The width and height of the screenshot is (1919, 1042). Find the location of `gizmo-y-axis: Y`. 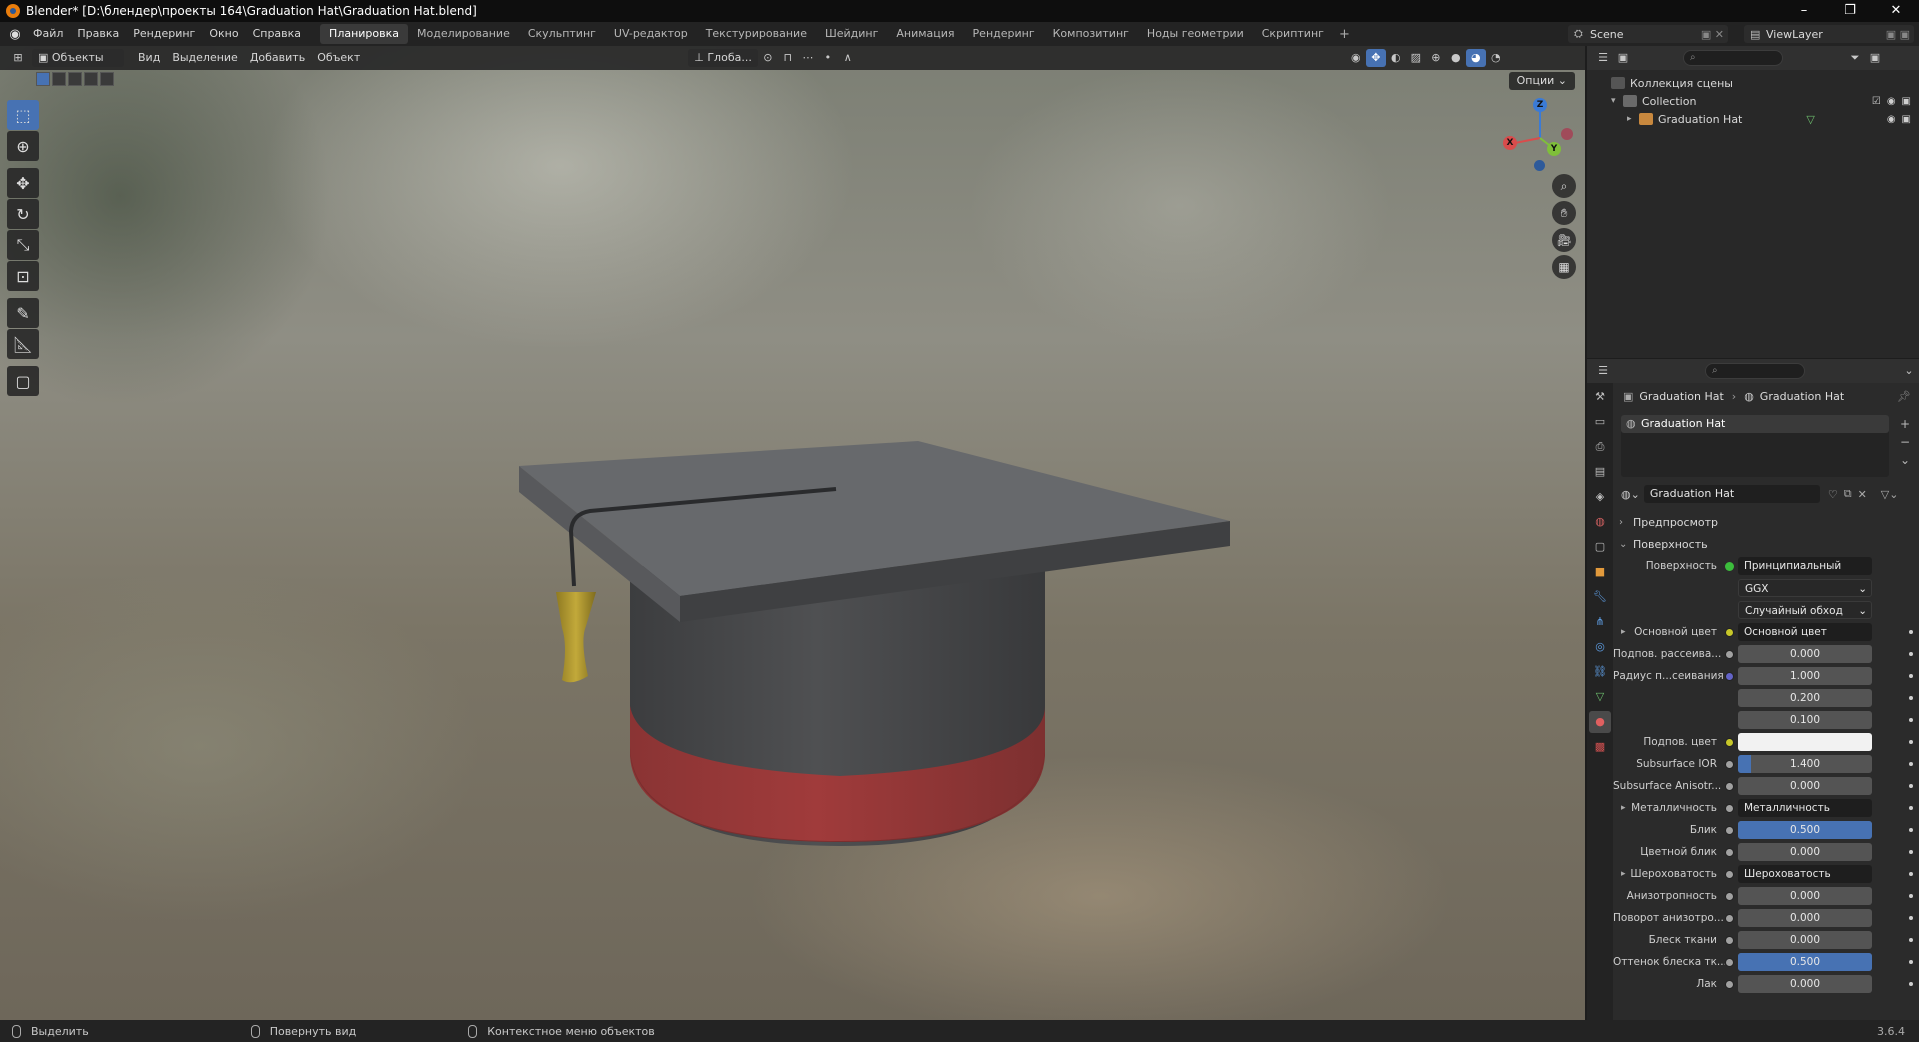

gizmo-y-axis: Y is located at coordinates (1554, 149).